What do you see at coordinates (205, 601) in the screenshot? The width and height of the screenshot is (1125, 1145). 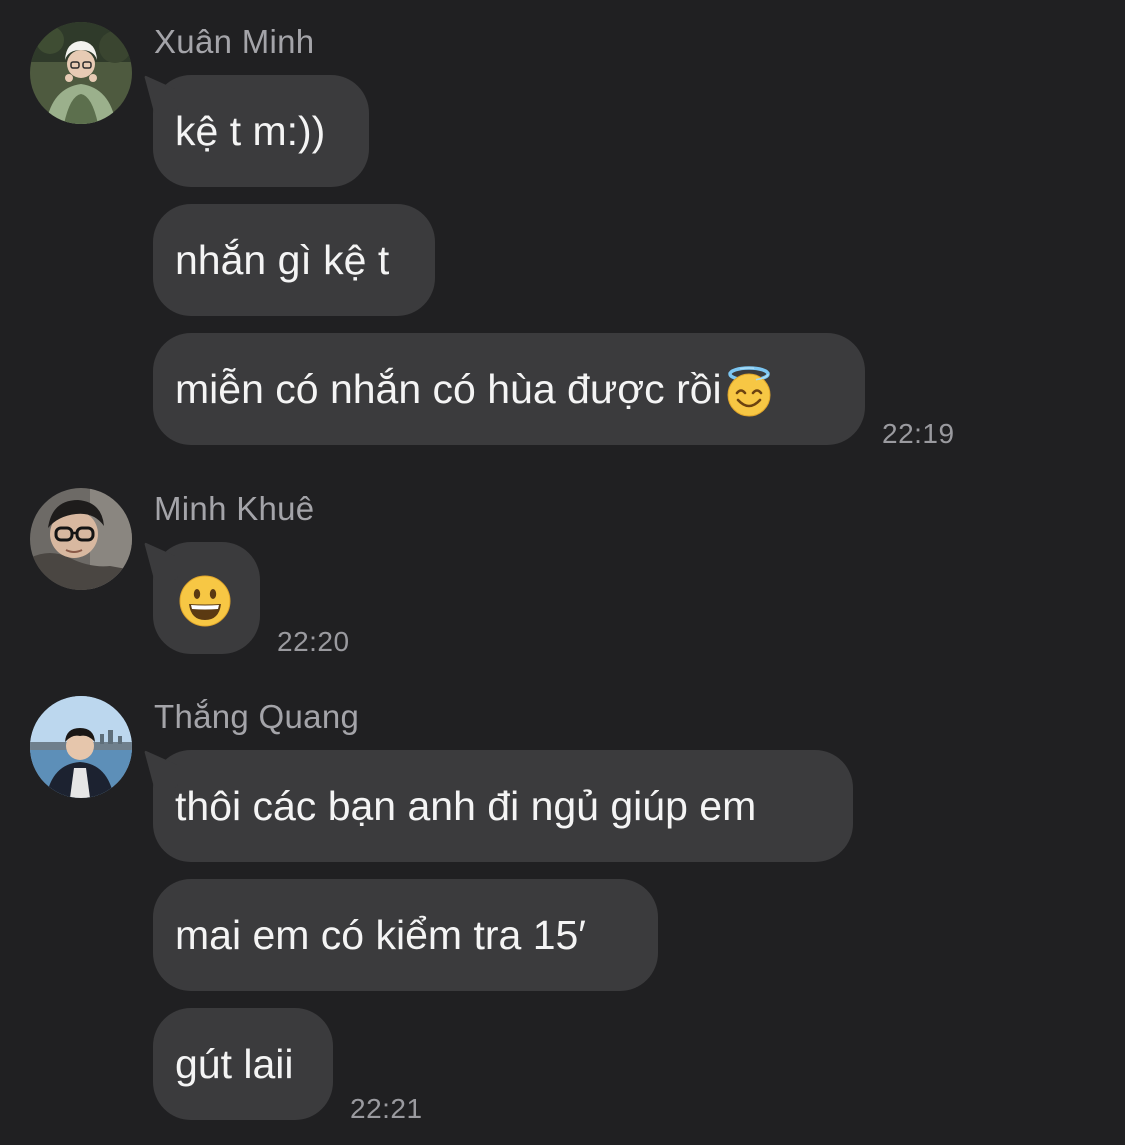 I see `grinning-face-icon` at bounding box center [205, 601].